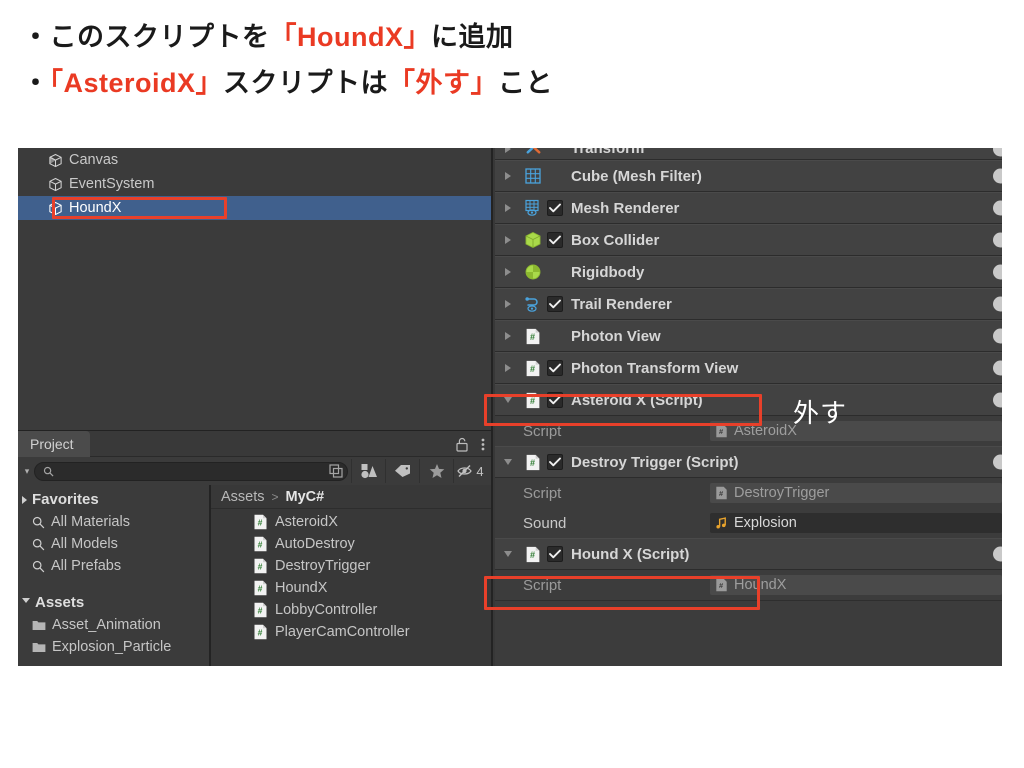 This screenshot has height=768, width=1024. Describe the element at coordinates (748, 304) in the screenshot. I see `component-header-trail-renderer: Trail Renderer` at that location.